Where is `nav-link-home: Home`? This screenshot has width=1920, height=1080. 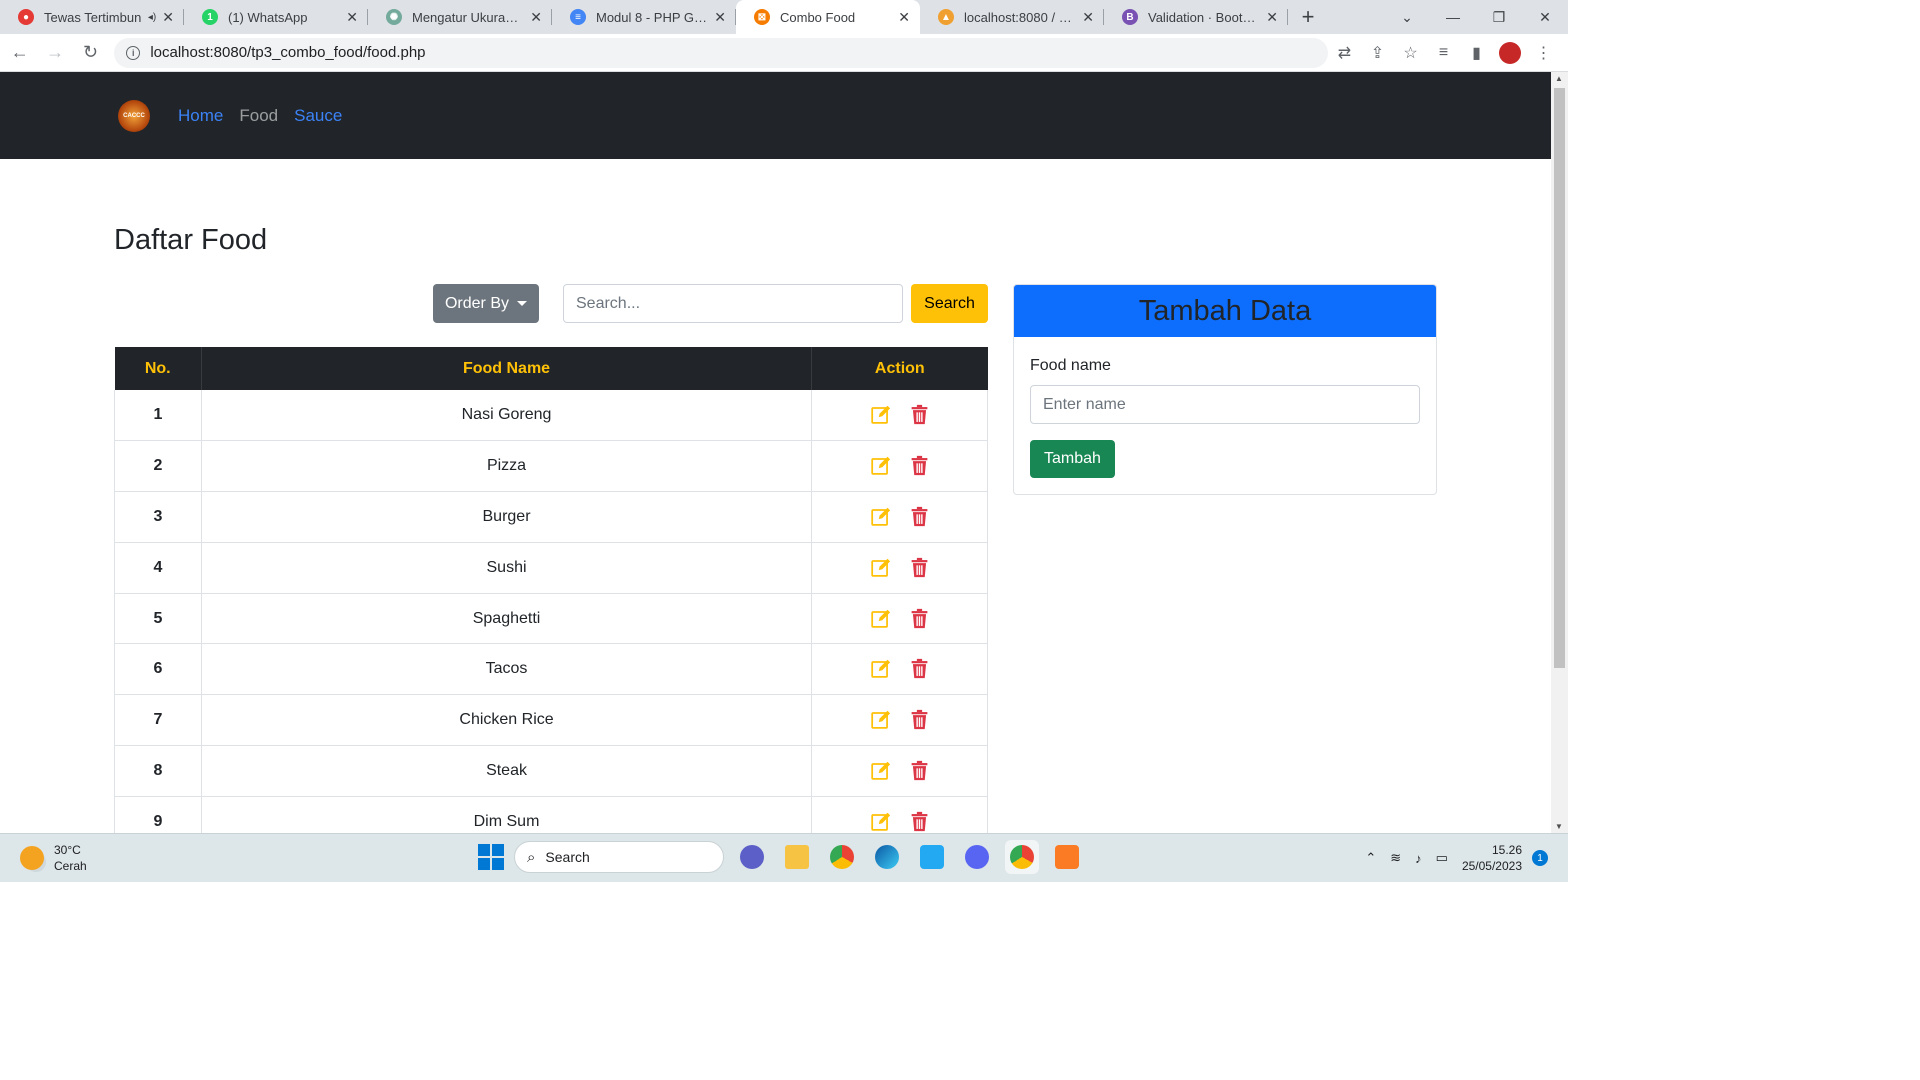
nav-link-home: Home is located at coordinates (200, 116).